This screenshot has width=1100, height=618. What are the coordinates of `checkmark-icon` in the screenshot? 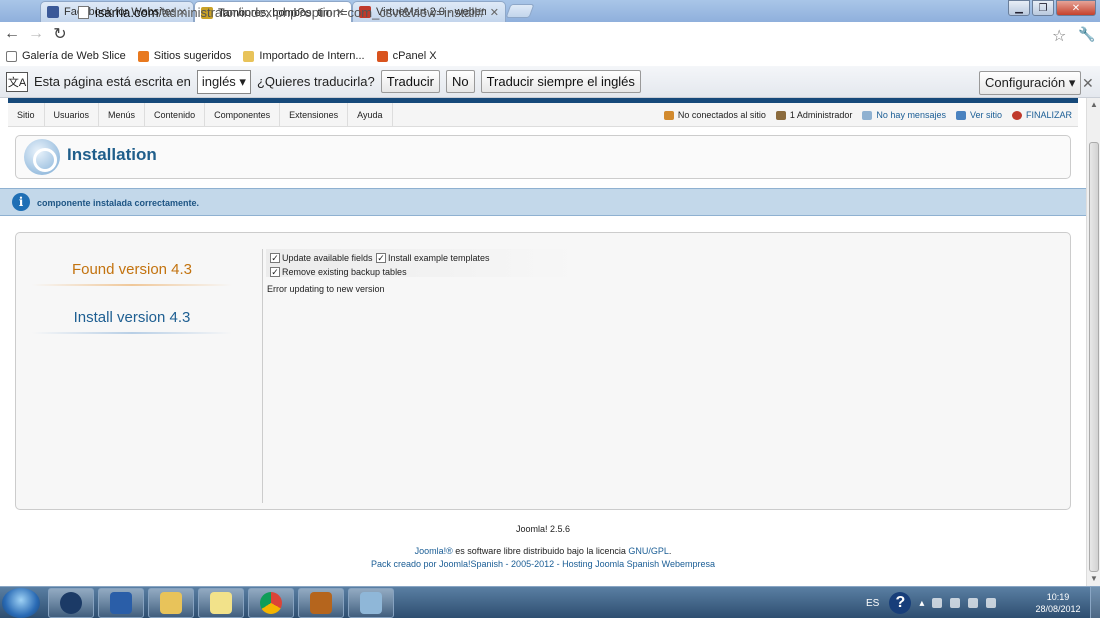 It's located at (121, 603).